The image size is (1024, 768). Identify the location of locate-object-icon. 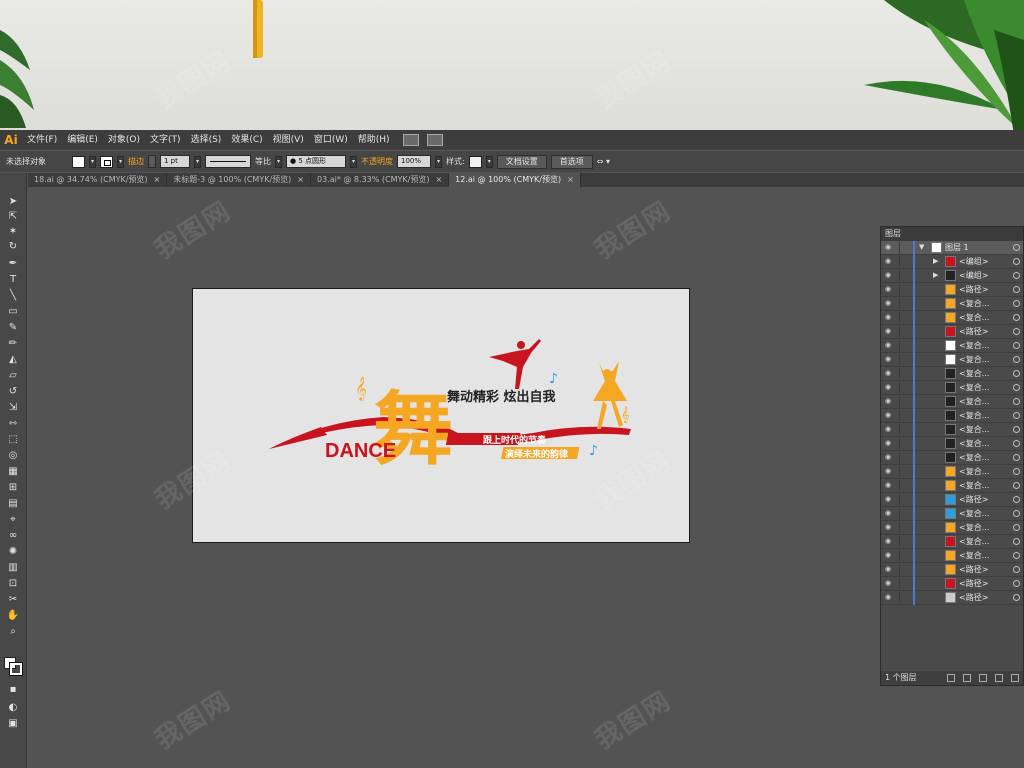
(951, 678).